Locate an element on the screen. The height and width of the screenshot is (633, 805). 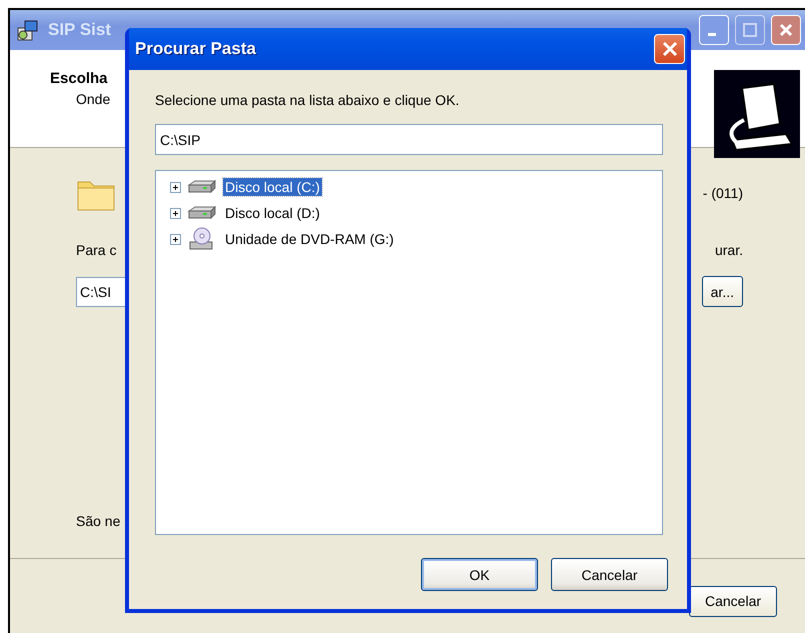
instruction-text: Selecione uma pasta na lista abaixo e clique OK. is located at coordinates (307, 100).